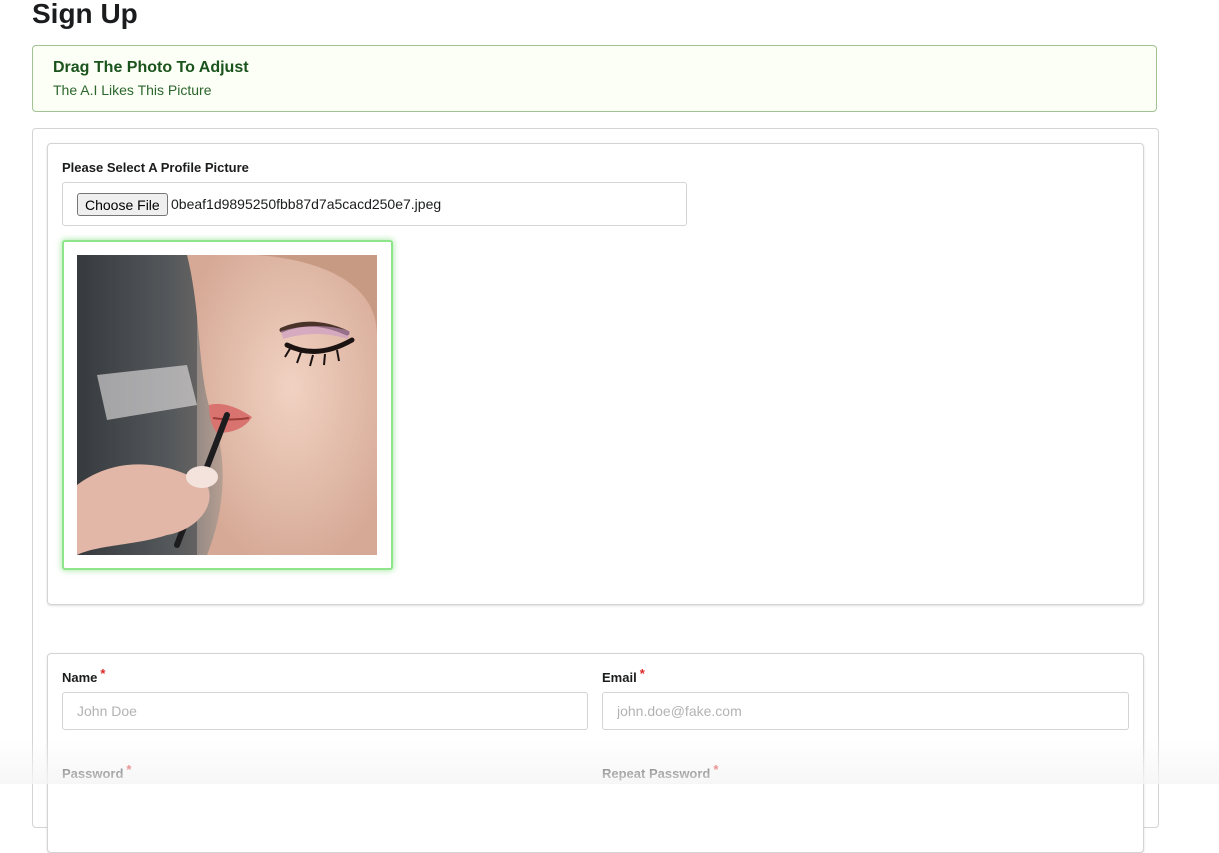 The width and height of the screenshot is (1219, 853). I want to click on repeat-password-label: Repeat Password *, so click(660, 771).